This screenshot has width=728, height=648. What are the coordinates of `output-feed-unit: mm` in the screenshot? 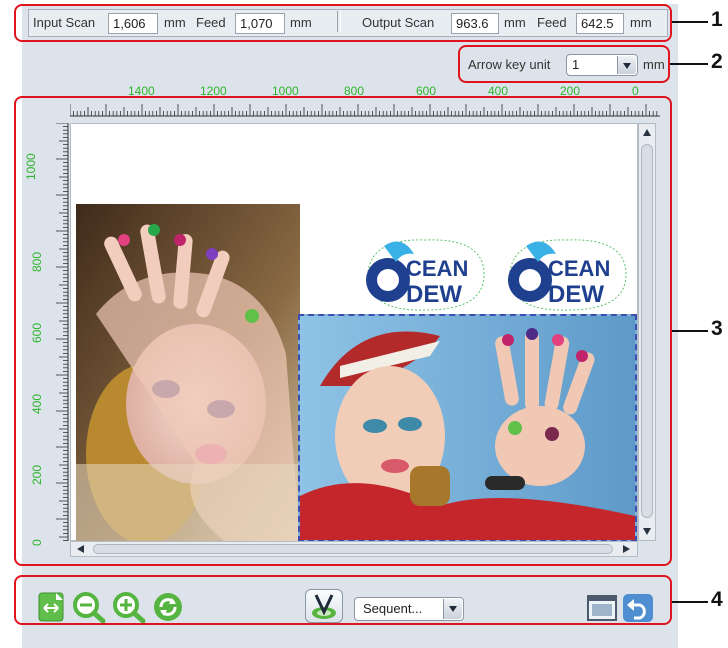 It's located at (641, 22).